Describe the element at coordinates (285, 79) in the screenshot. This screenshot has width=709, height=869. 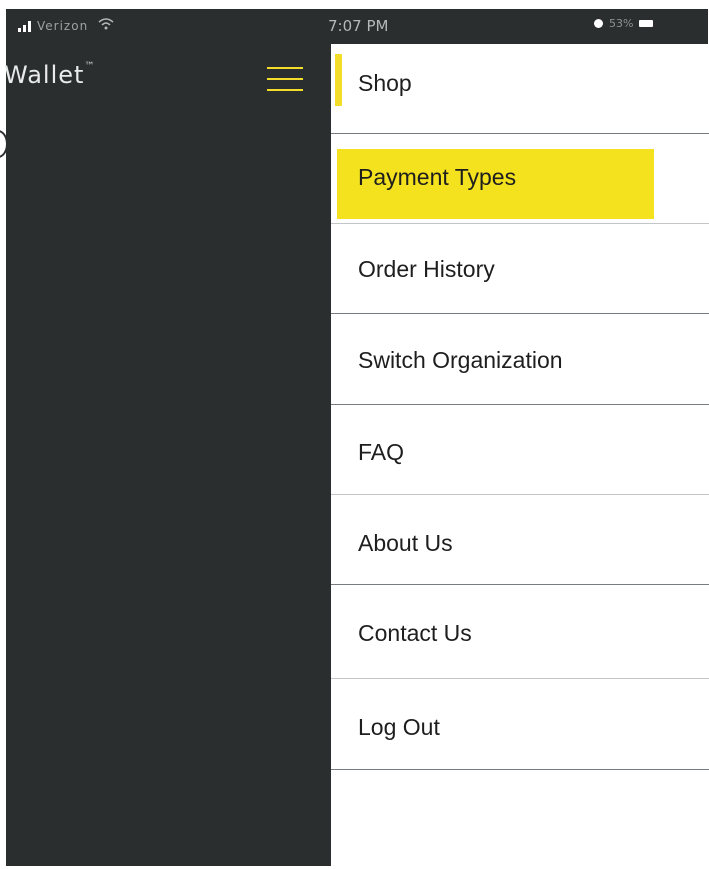
I see `hamburger-icon` at that location.